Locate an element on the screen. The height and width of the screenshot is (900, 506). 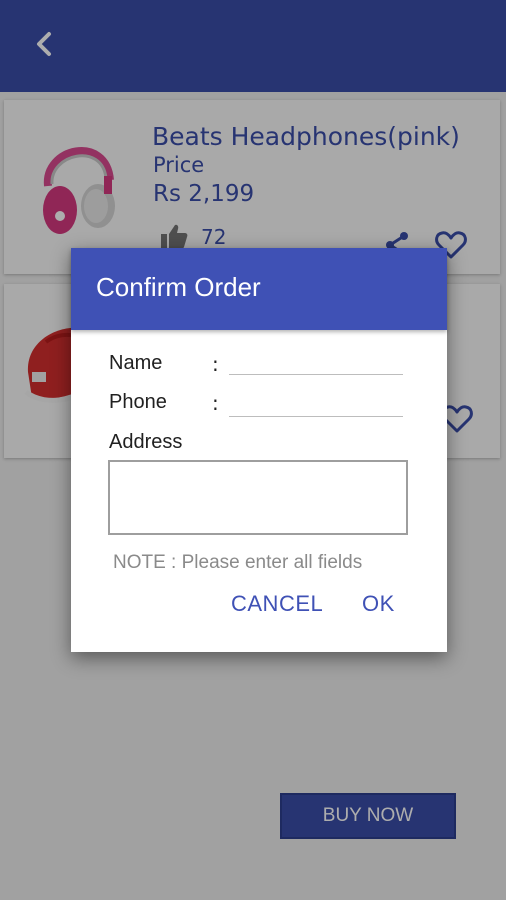
cancel-button: CANCEL is located at coordinates (277, 604).